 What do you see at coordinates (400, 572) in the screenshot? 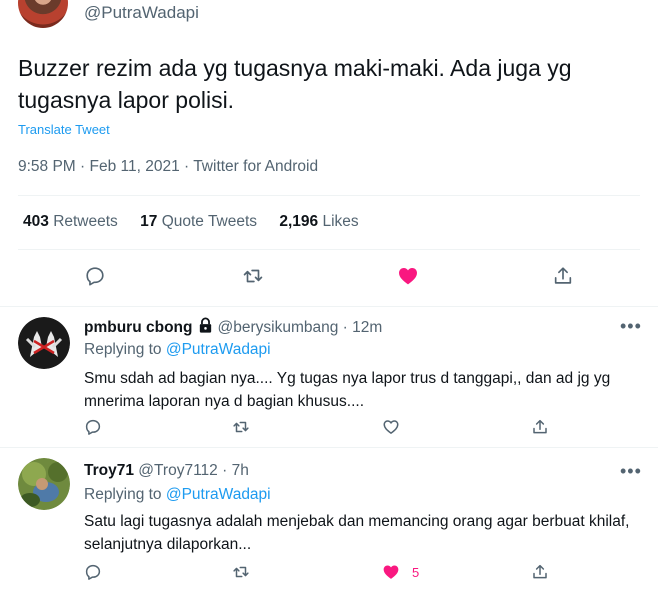
I see `like-button: 5` at bounding box center [400, 572].